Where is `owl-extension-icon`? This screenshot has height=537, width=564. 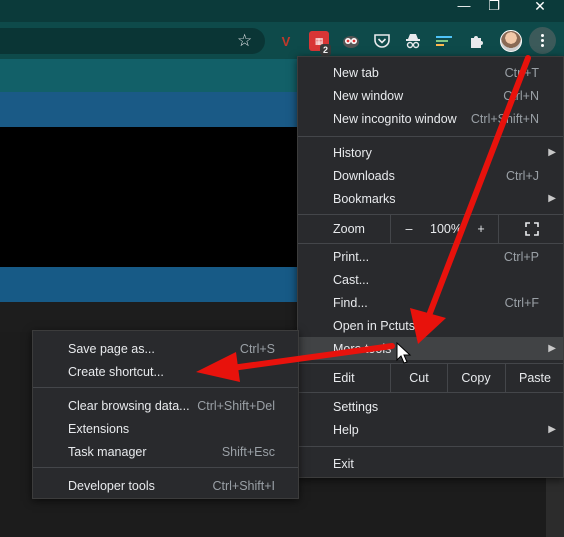
owl-extension-icon is located at coordinates (351, 41).